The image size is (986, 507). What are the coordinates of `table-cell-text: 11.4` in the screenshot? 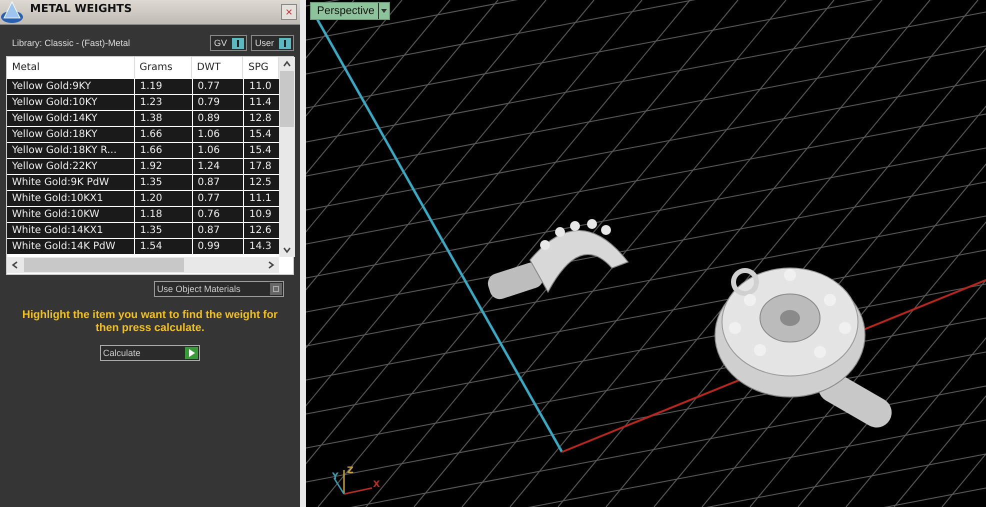 It's located at (260, 103).